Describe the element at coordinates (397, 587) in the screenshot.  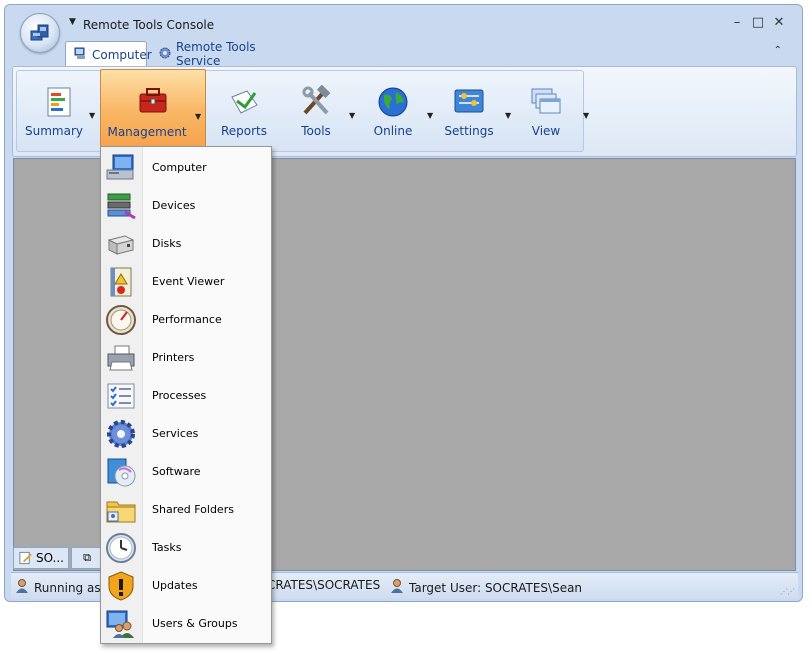
I see `target-user-icon` at that location.